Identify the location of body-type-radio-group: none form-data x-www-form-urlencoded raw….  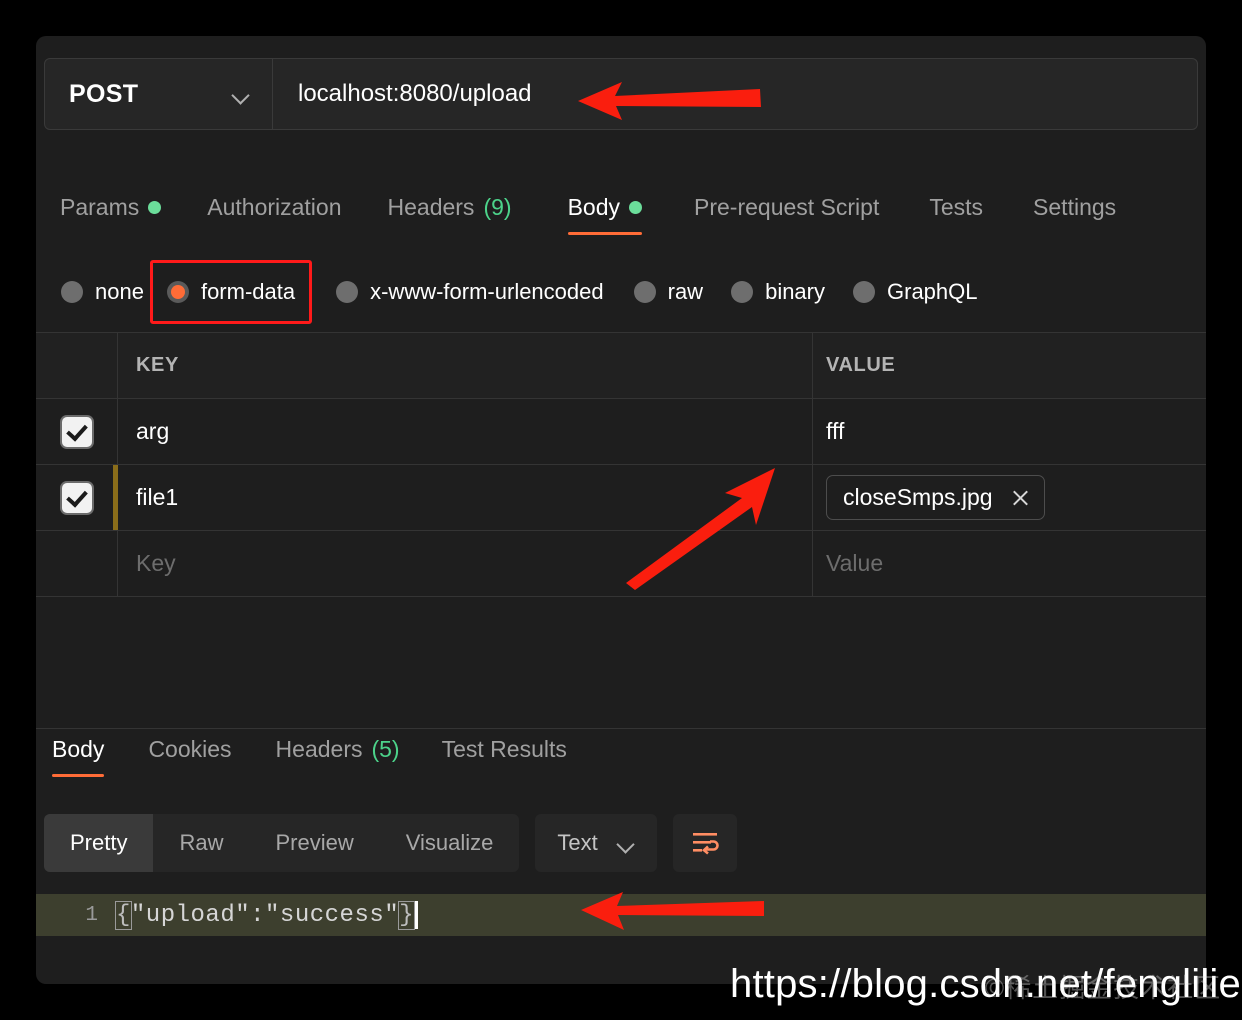
(511, 292).